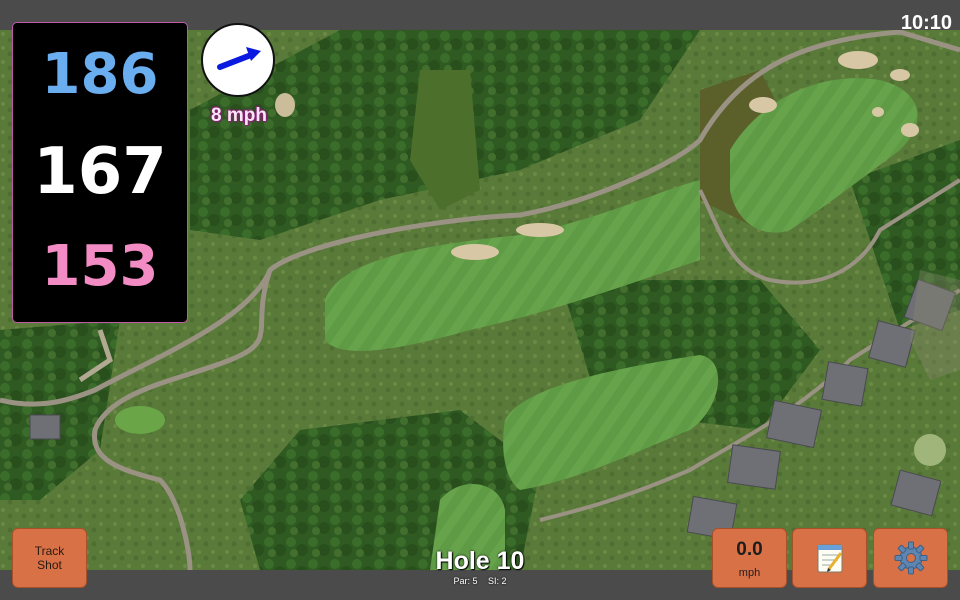  What do you see at coordinates (749, 573) in the screenshot?
I see `speed-unit: mph` at bounding box center [749, 573].